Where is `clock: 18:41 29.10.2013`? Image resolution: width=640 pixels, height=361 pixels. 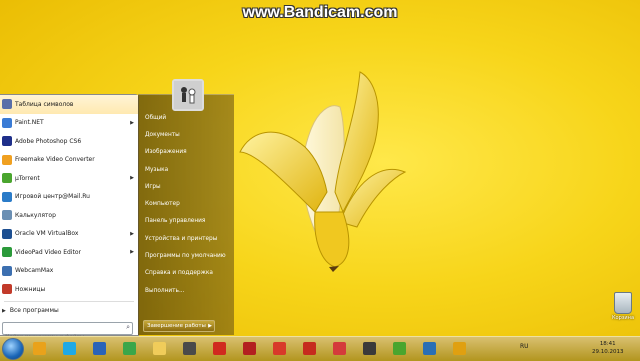
clock: 18:41 29.10.2013 is located at coordinates (608, 348).